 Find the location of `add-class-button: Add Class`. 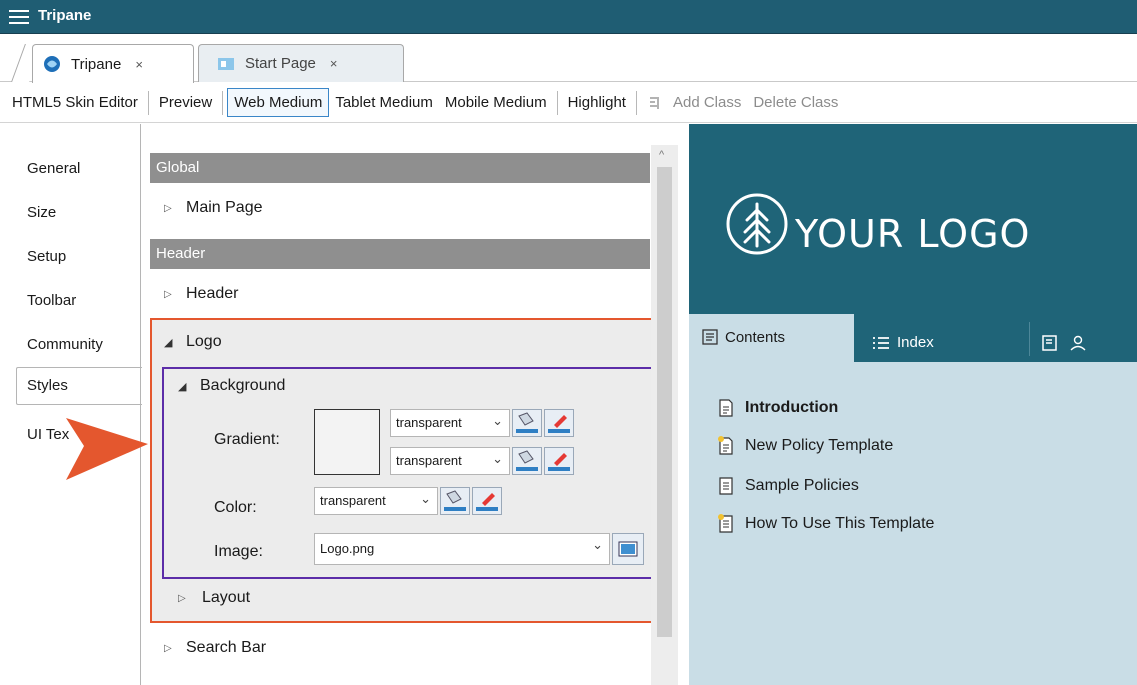

add-class-button: Add Class is located at coordinates (707, 102).